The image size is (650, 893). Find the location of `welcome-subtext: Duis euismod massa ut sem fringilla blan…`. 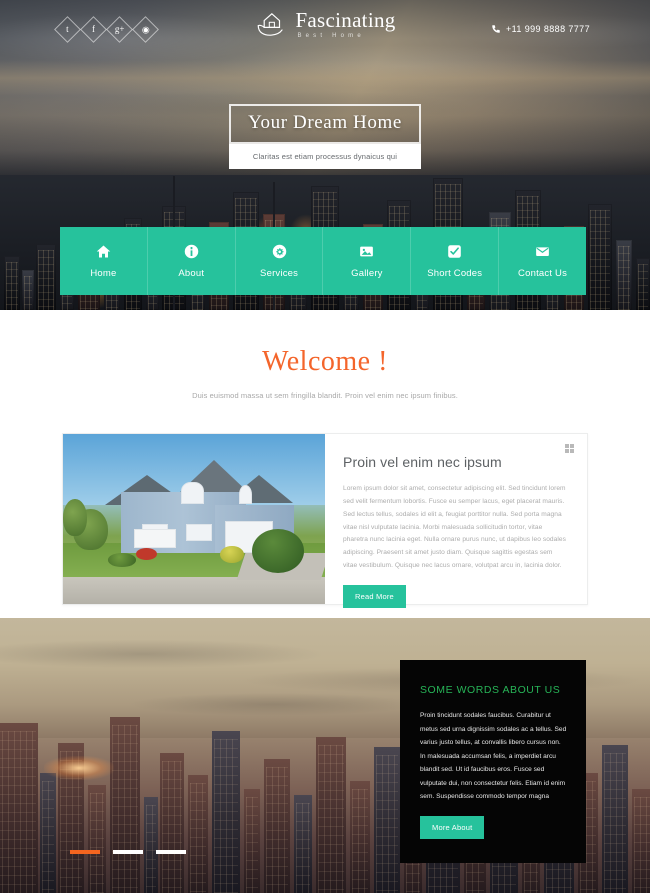

welcome-subtext: Duis euismod massa ut sem fringilla blan… is located at coordinates (325, 395).